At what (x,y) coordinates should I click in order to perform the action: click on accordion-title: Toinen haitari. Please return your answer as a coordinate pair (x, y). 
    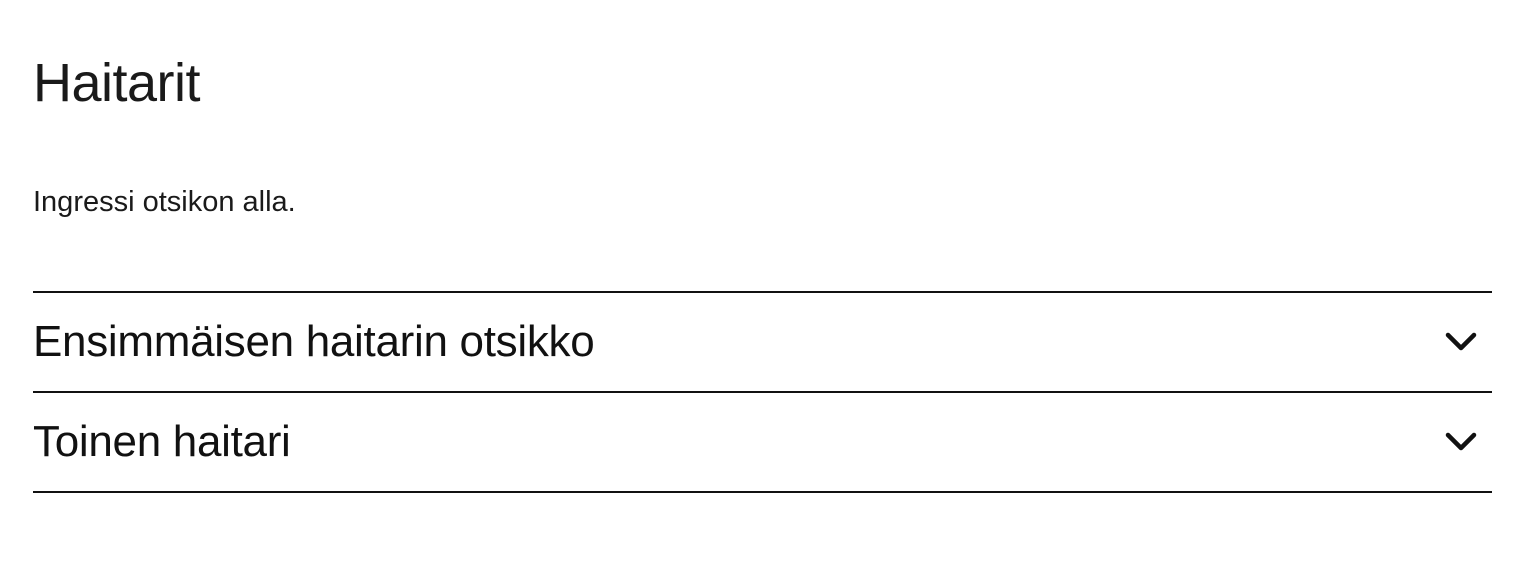
    Looking at the image, I should click on (162, 441).